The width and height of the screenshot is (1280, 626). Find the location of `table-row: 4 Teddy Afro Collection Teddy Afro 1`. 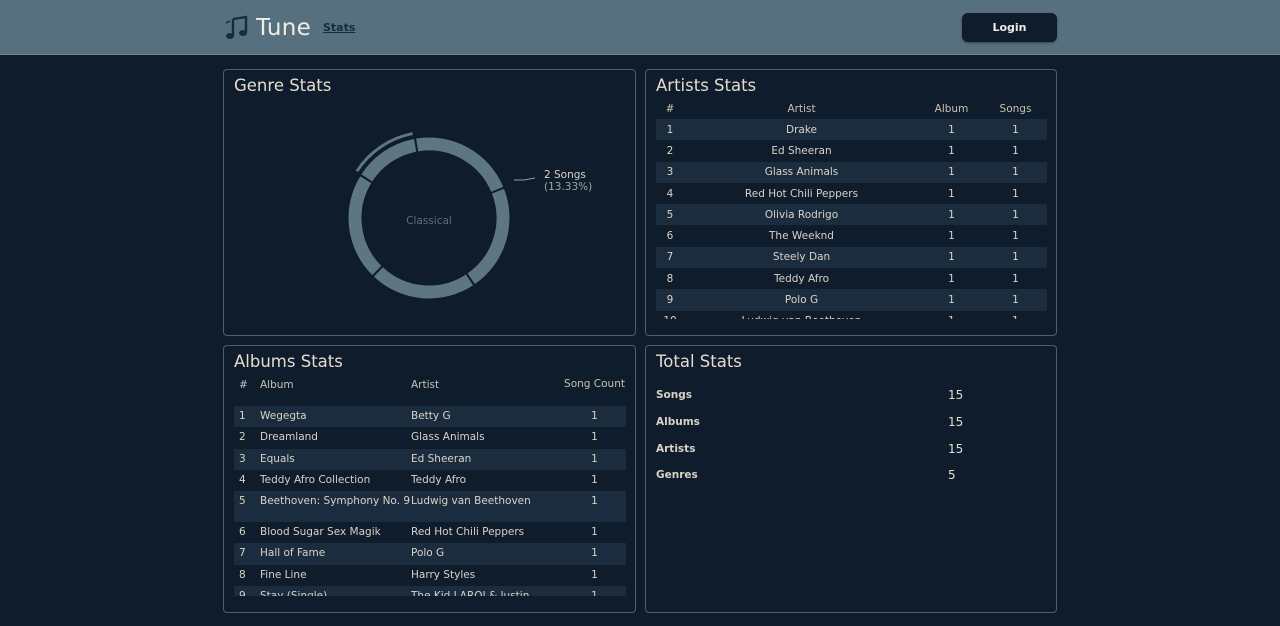

table-row: 4 Teddy Afro Collection Teddy Afro 1 is located at coordinates (430, 480).